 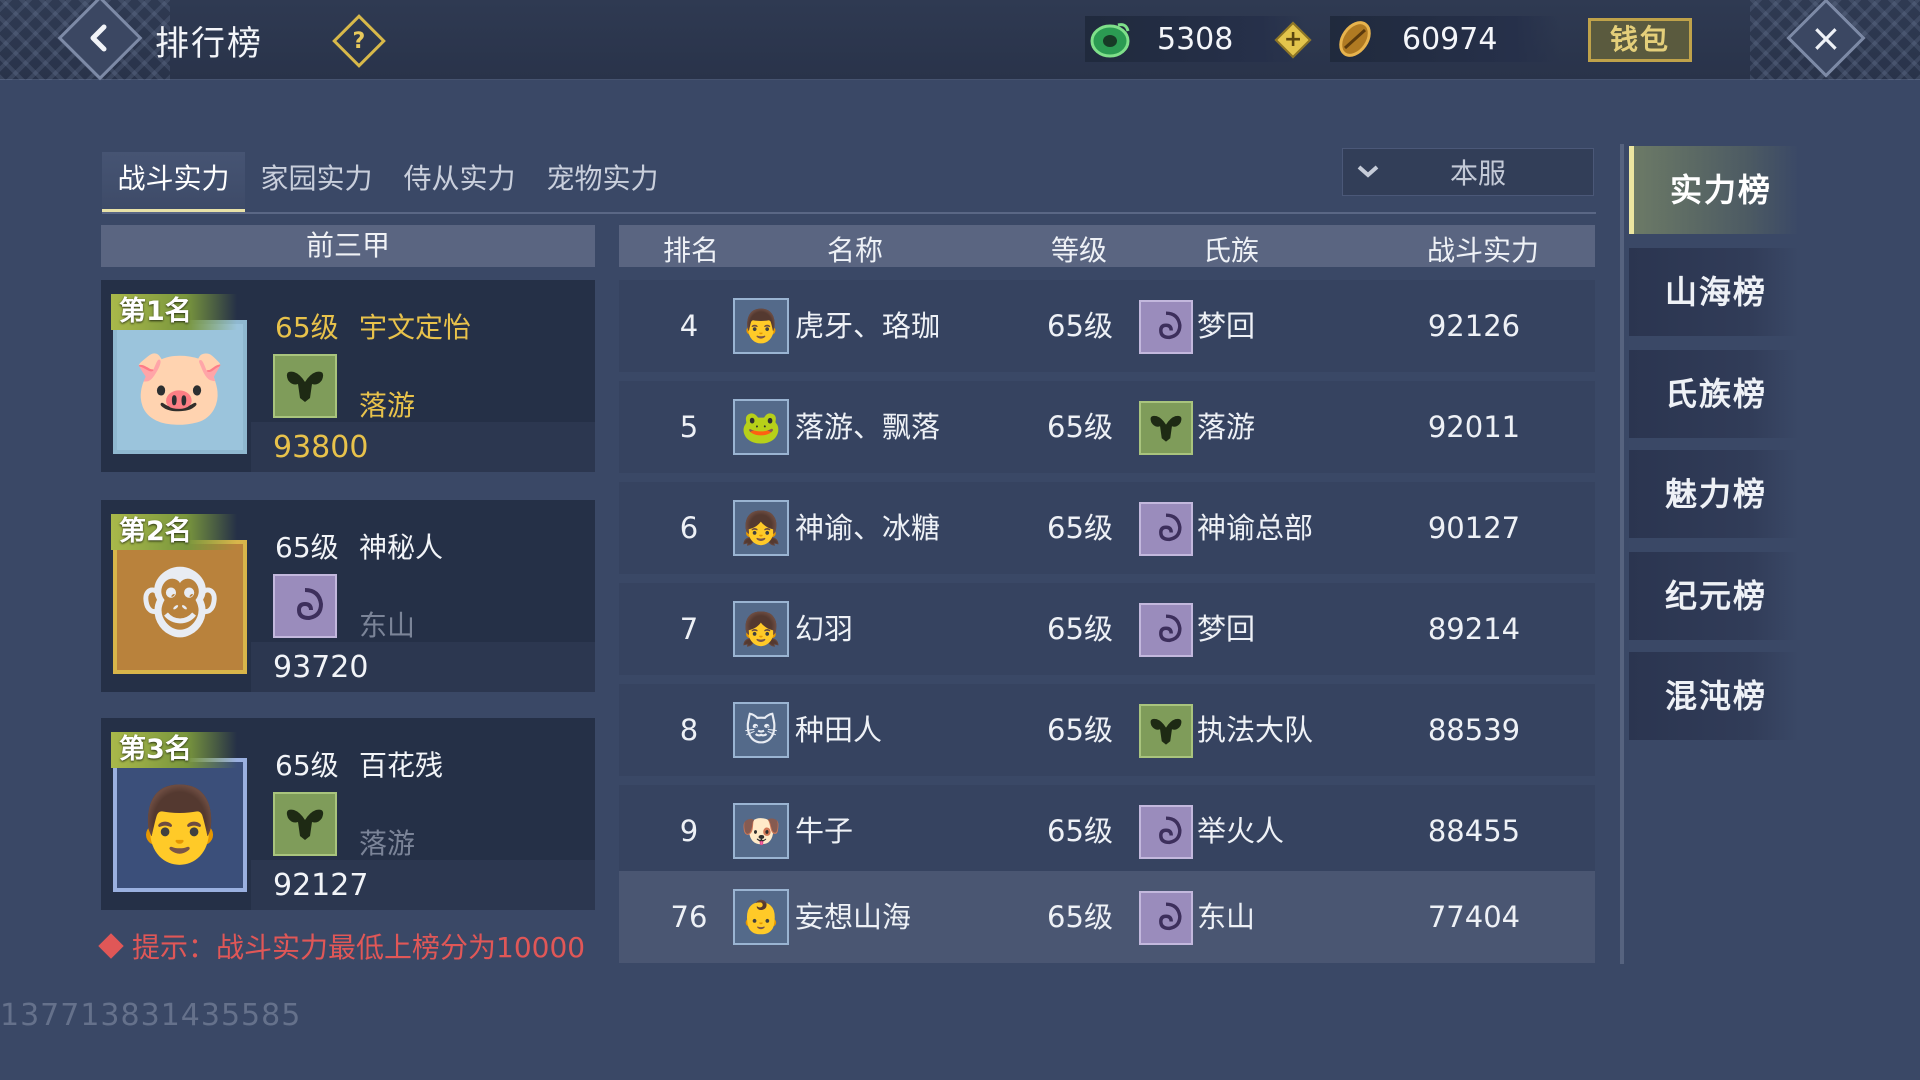 I want to click on row-clan: 东山, so click(x=1226, y=917).